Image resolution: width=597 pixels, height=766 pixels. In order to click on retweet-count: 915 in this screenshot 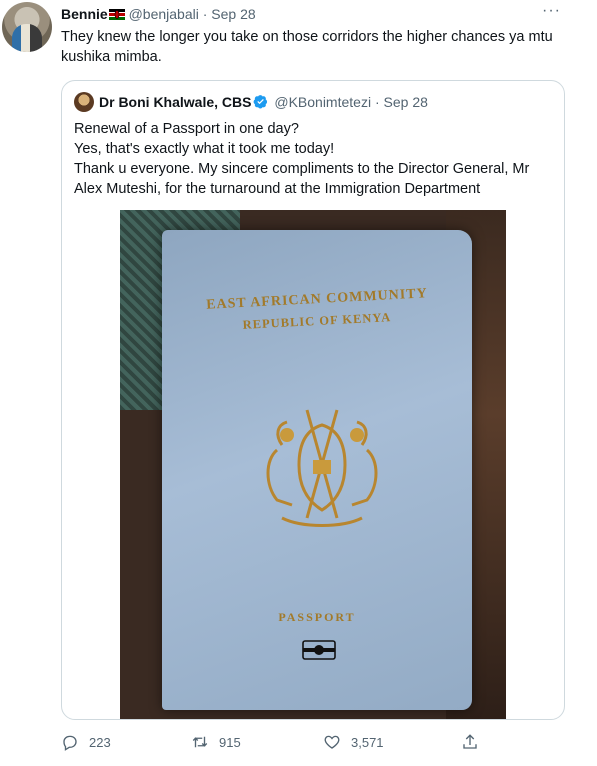, I will do `click(230, 742)`.